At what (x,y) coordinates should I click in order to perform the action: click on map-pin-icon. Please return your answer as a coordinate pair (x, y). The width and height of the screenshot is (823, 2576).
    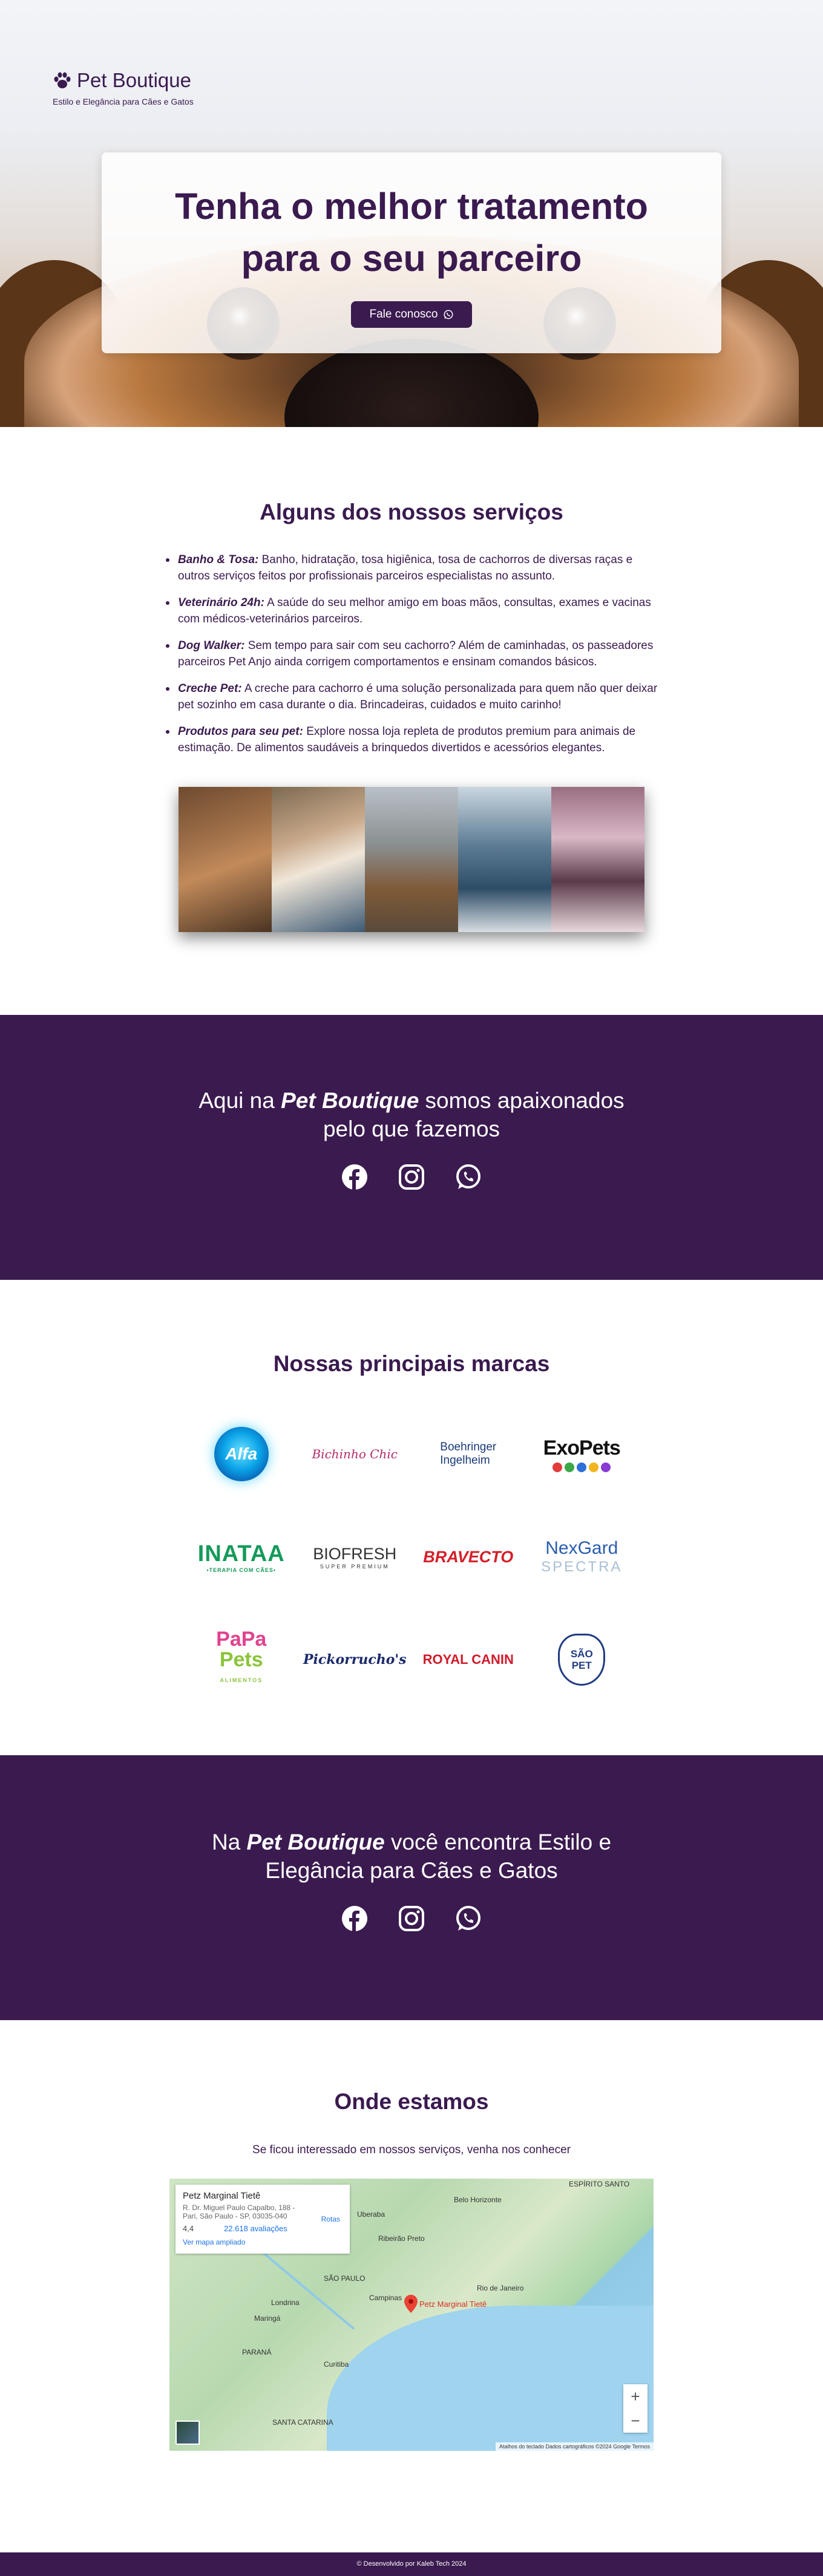
    Looking at the image, I should click on (411, 2304).